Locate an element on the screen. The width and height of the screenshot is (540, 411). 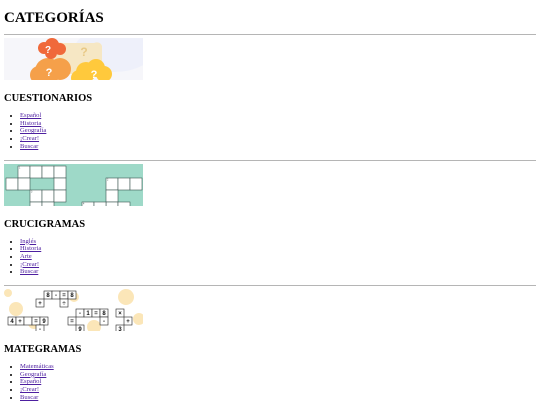
mategram-banner-image: 8 - = 8 + ÷ × 4 + = 9 - 1 = 8 = - + - 9 is located at coordinates (73, 310).